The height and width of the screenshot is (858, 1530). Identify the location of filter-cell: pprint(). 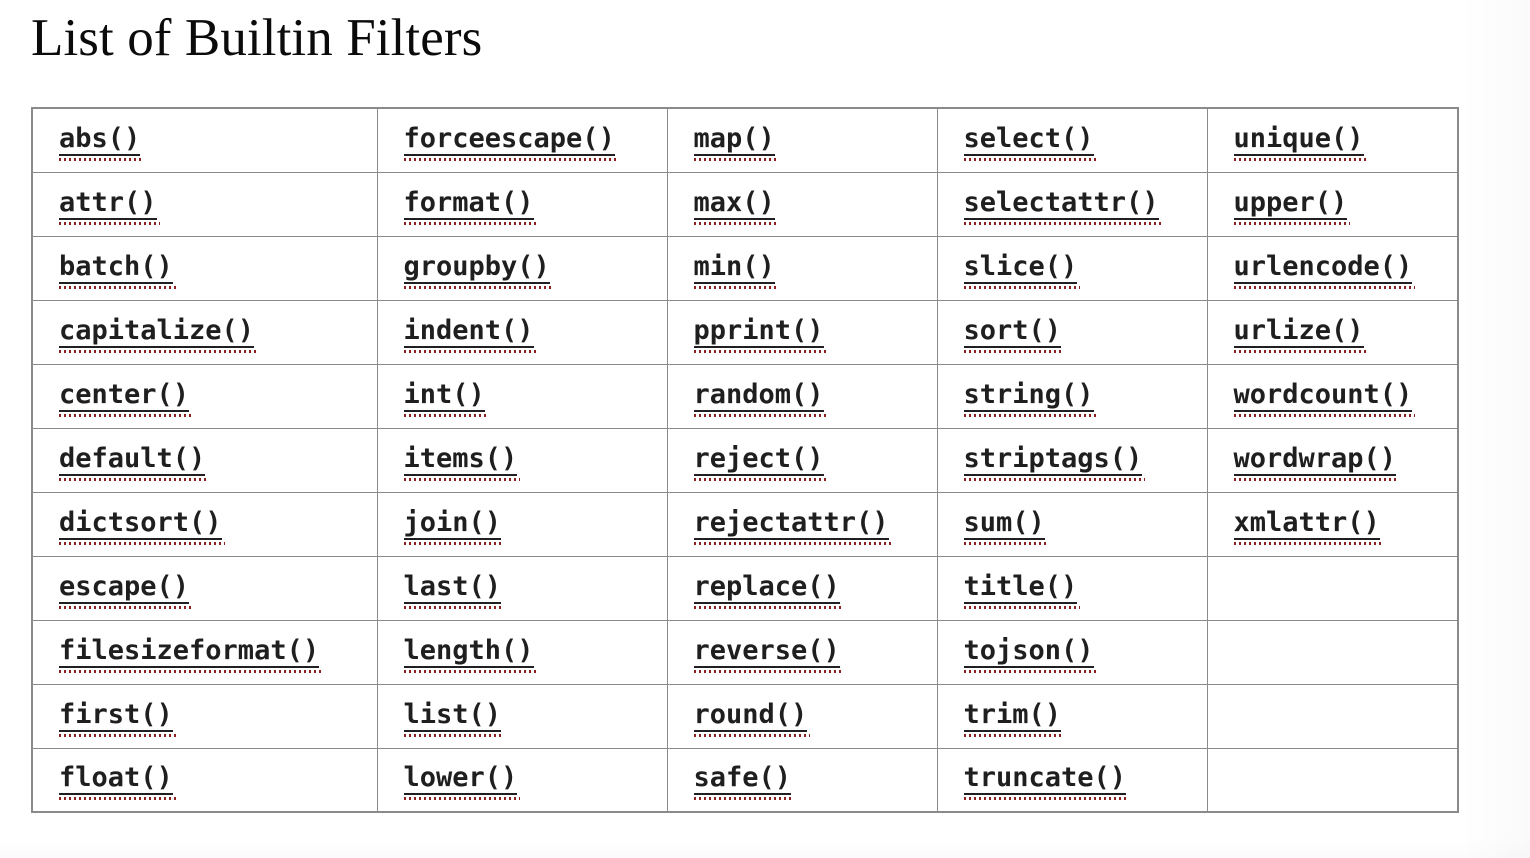
(802, 332).